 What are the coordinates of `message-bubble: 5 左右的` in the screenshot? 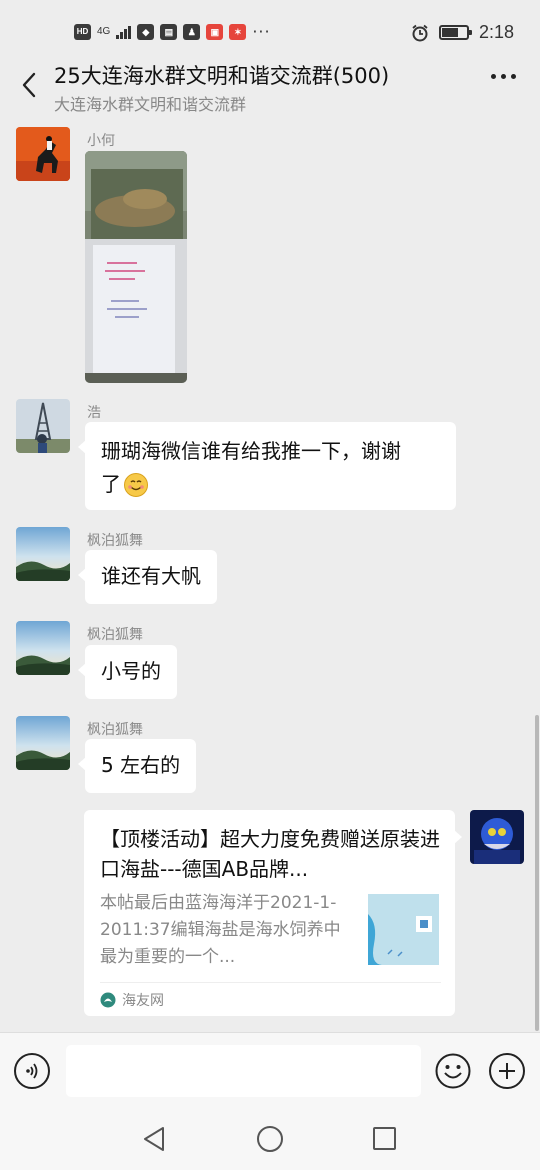 It's located at (137, 766).